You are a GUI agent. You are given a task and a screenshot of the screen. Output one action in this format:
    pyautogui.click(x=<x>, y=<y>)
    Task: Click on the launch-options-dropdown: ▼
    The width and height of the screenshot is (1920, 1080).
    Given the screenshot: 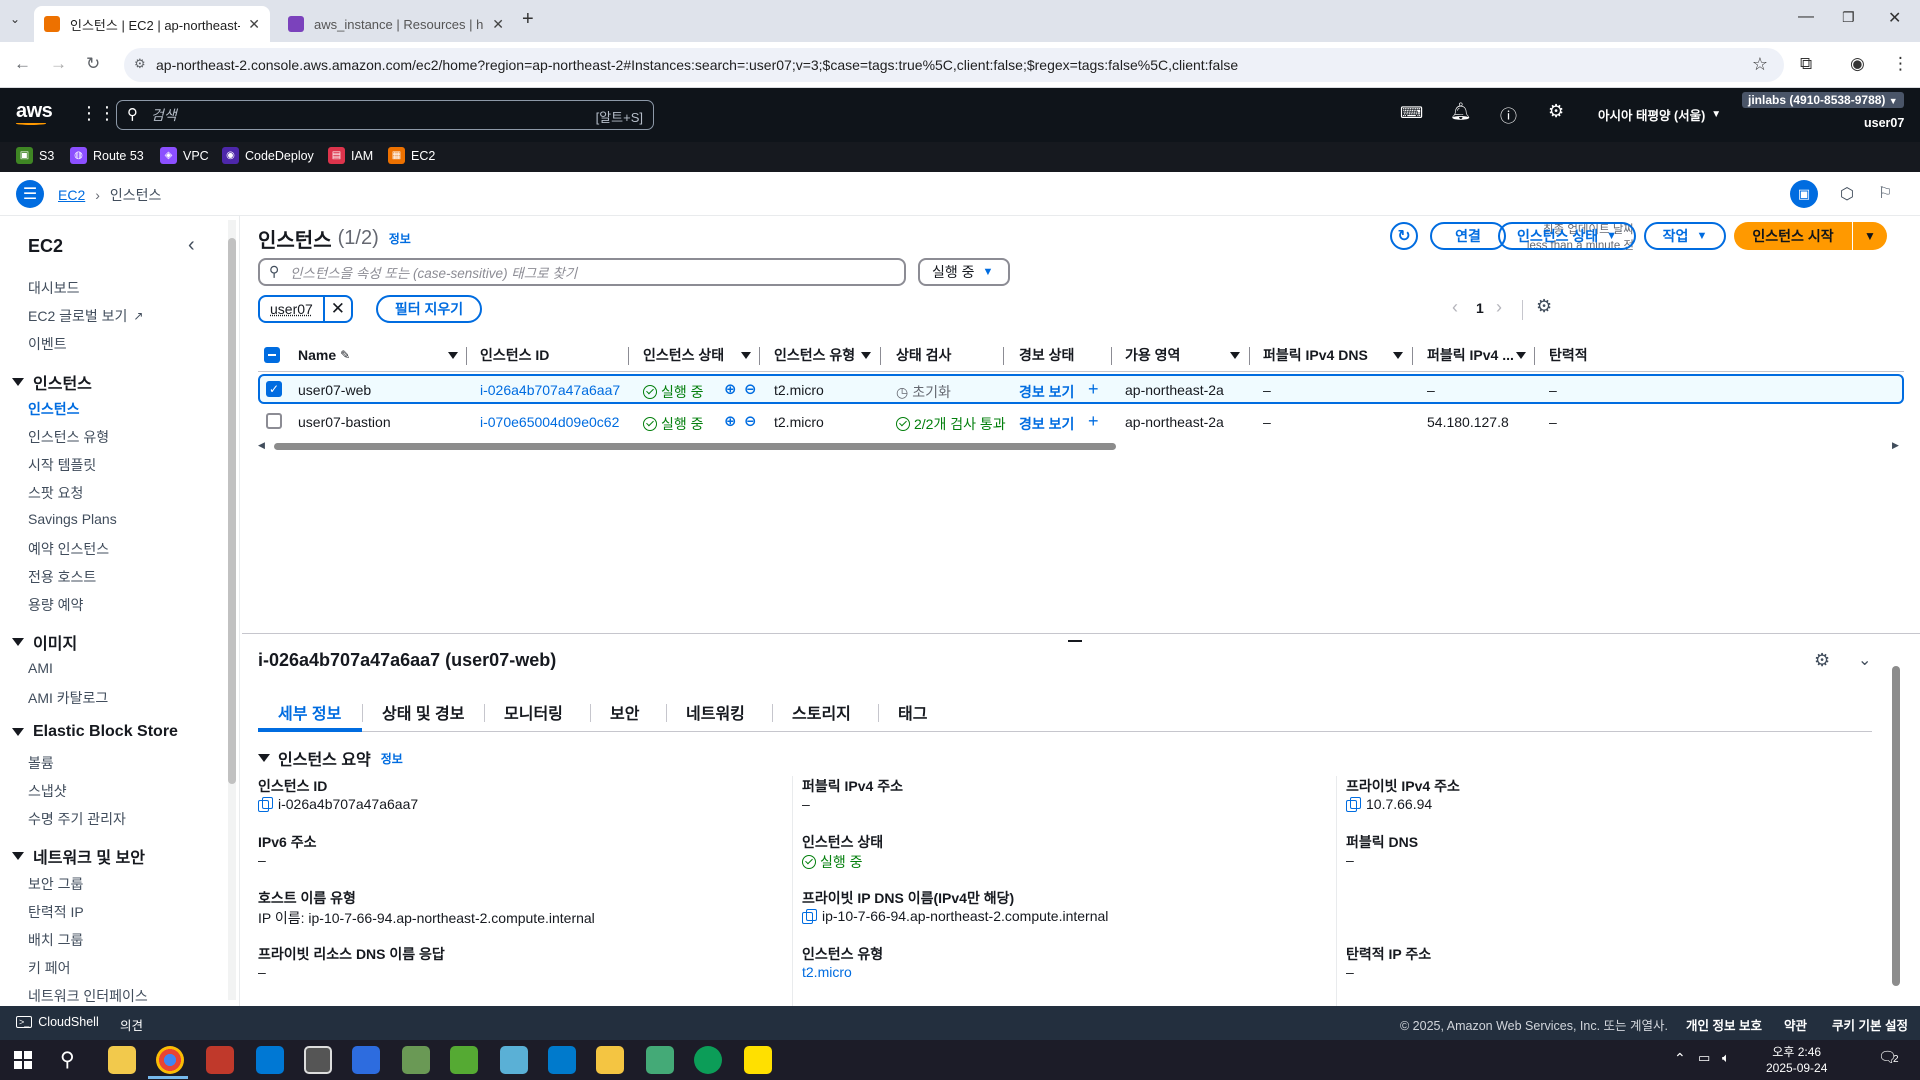 What is the action you would take?
    pyautogui.click(x=1870, y=236)
    